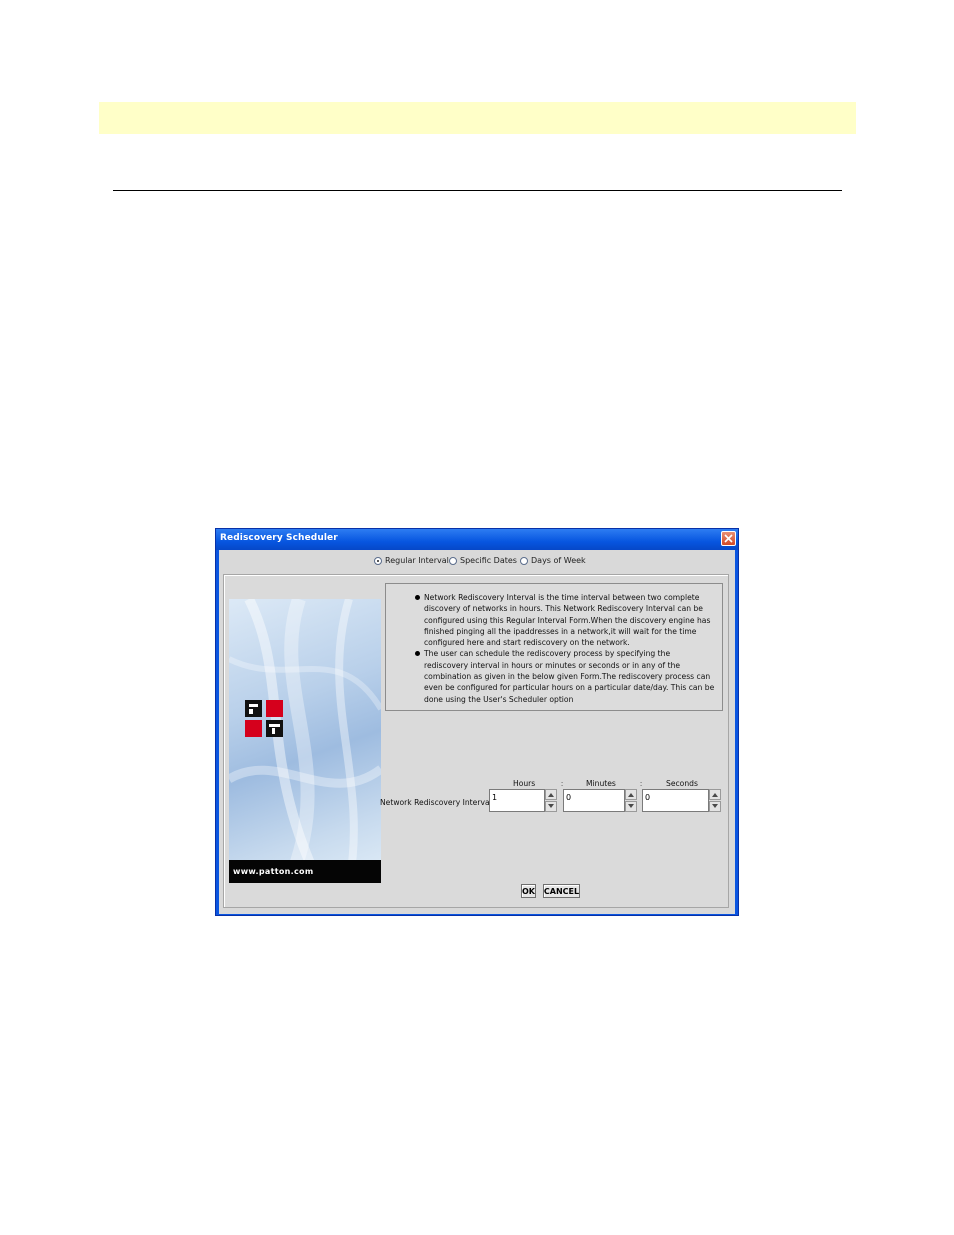  I want to click on radio-regular-interval-indicator, so click(378, 560).